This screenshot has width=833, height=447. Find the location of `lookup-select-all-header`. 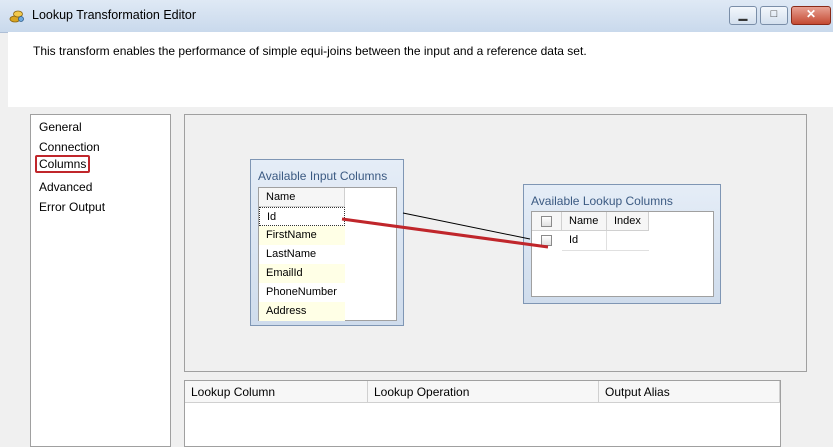

lookup-select-all-header is located at coordinates (547, 221).